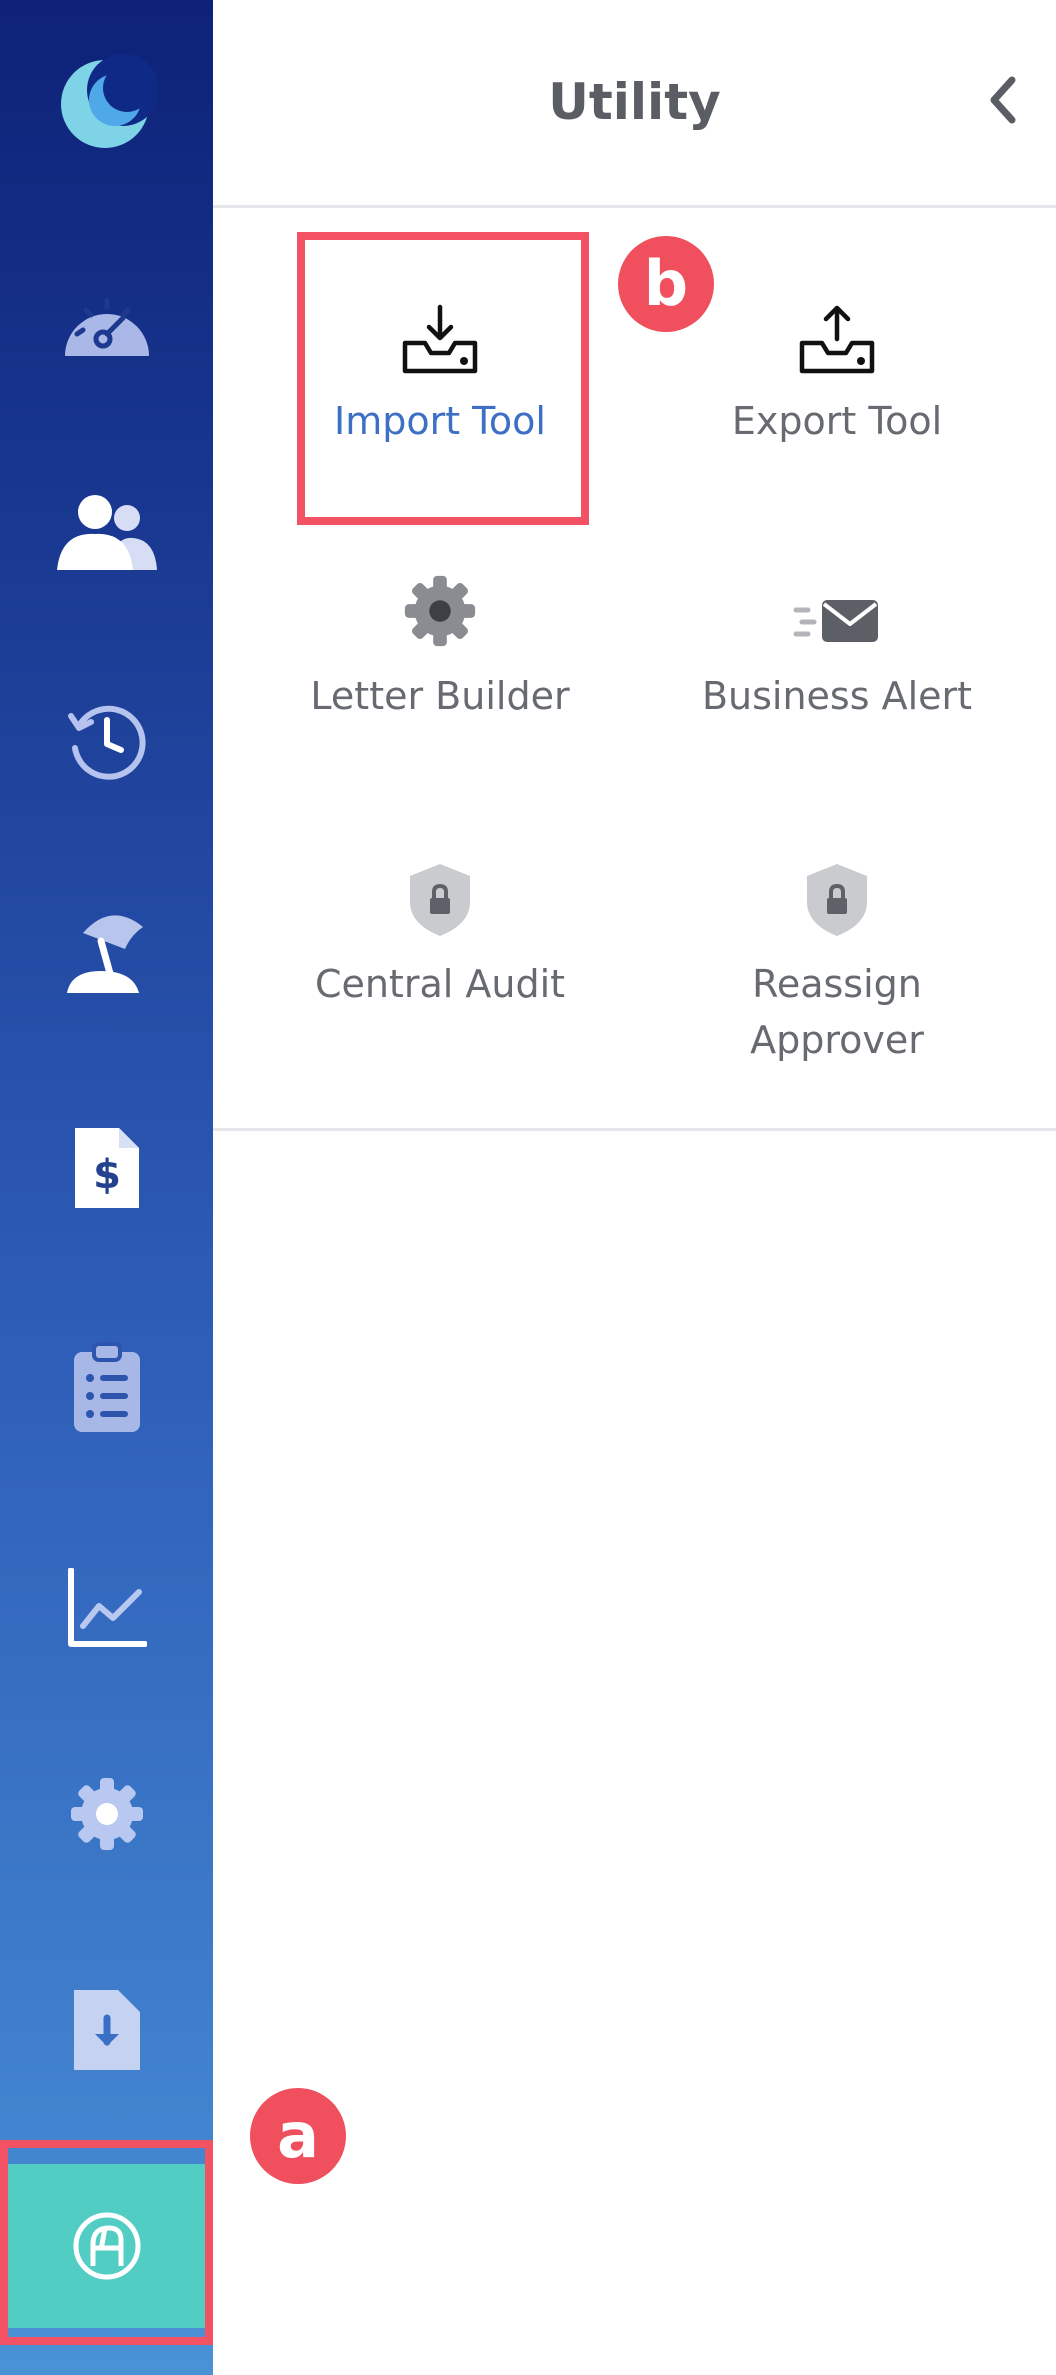 This screenshot has width=1056, height=2375. I want to click on sidebar-item-settings, so click(106, 1814).